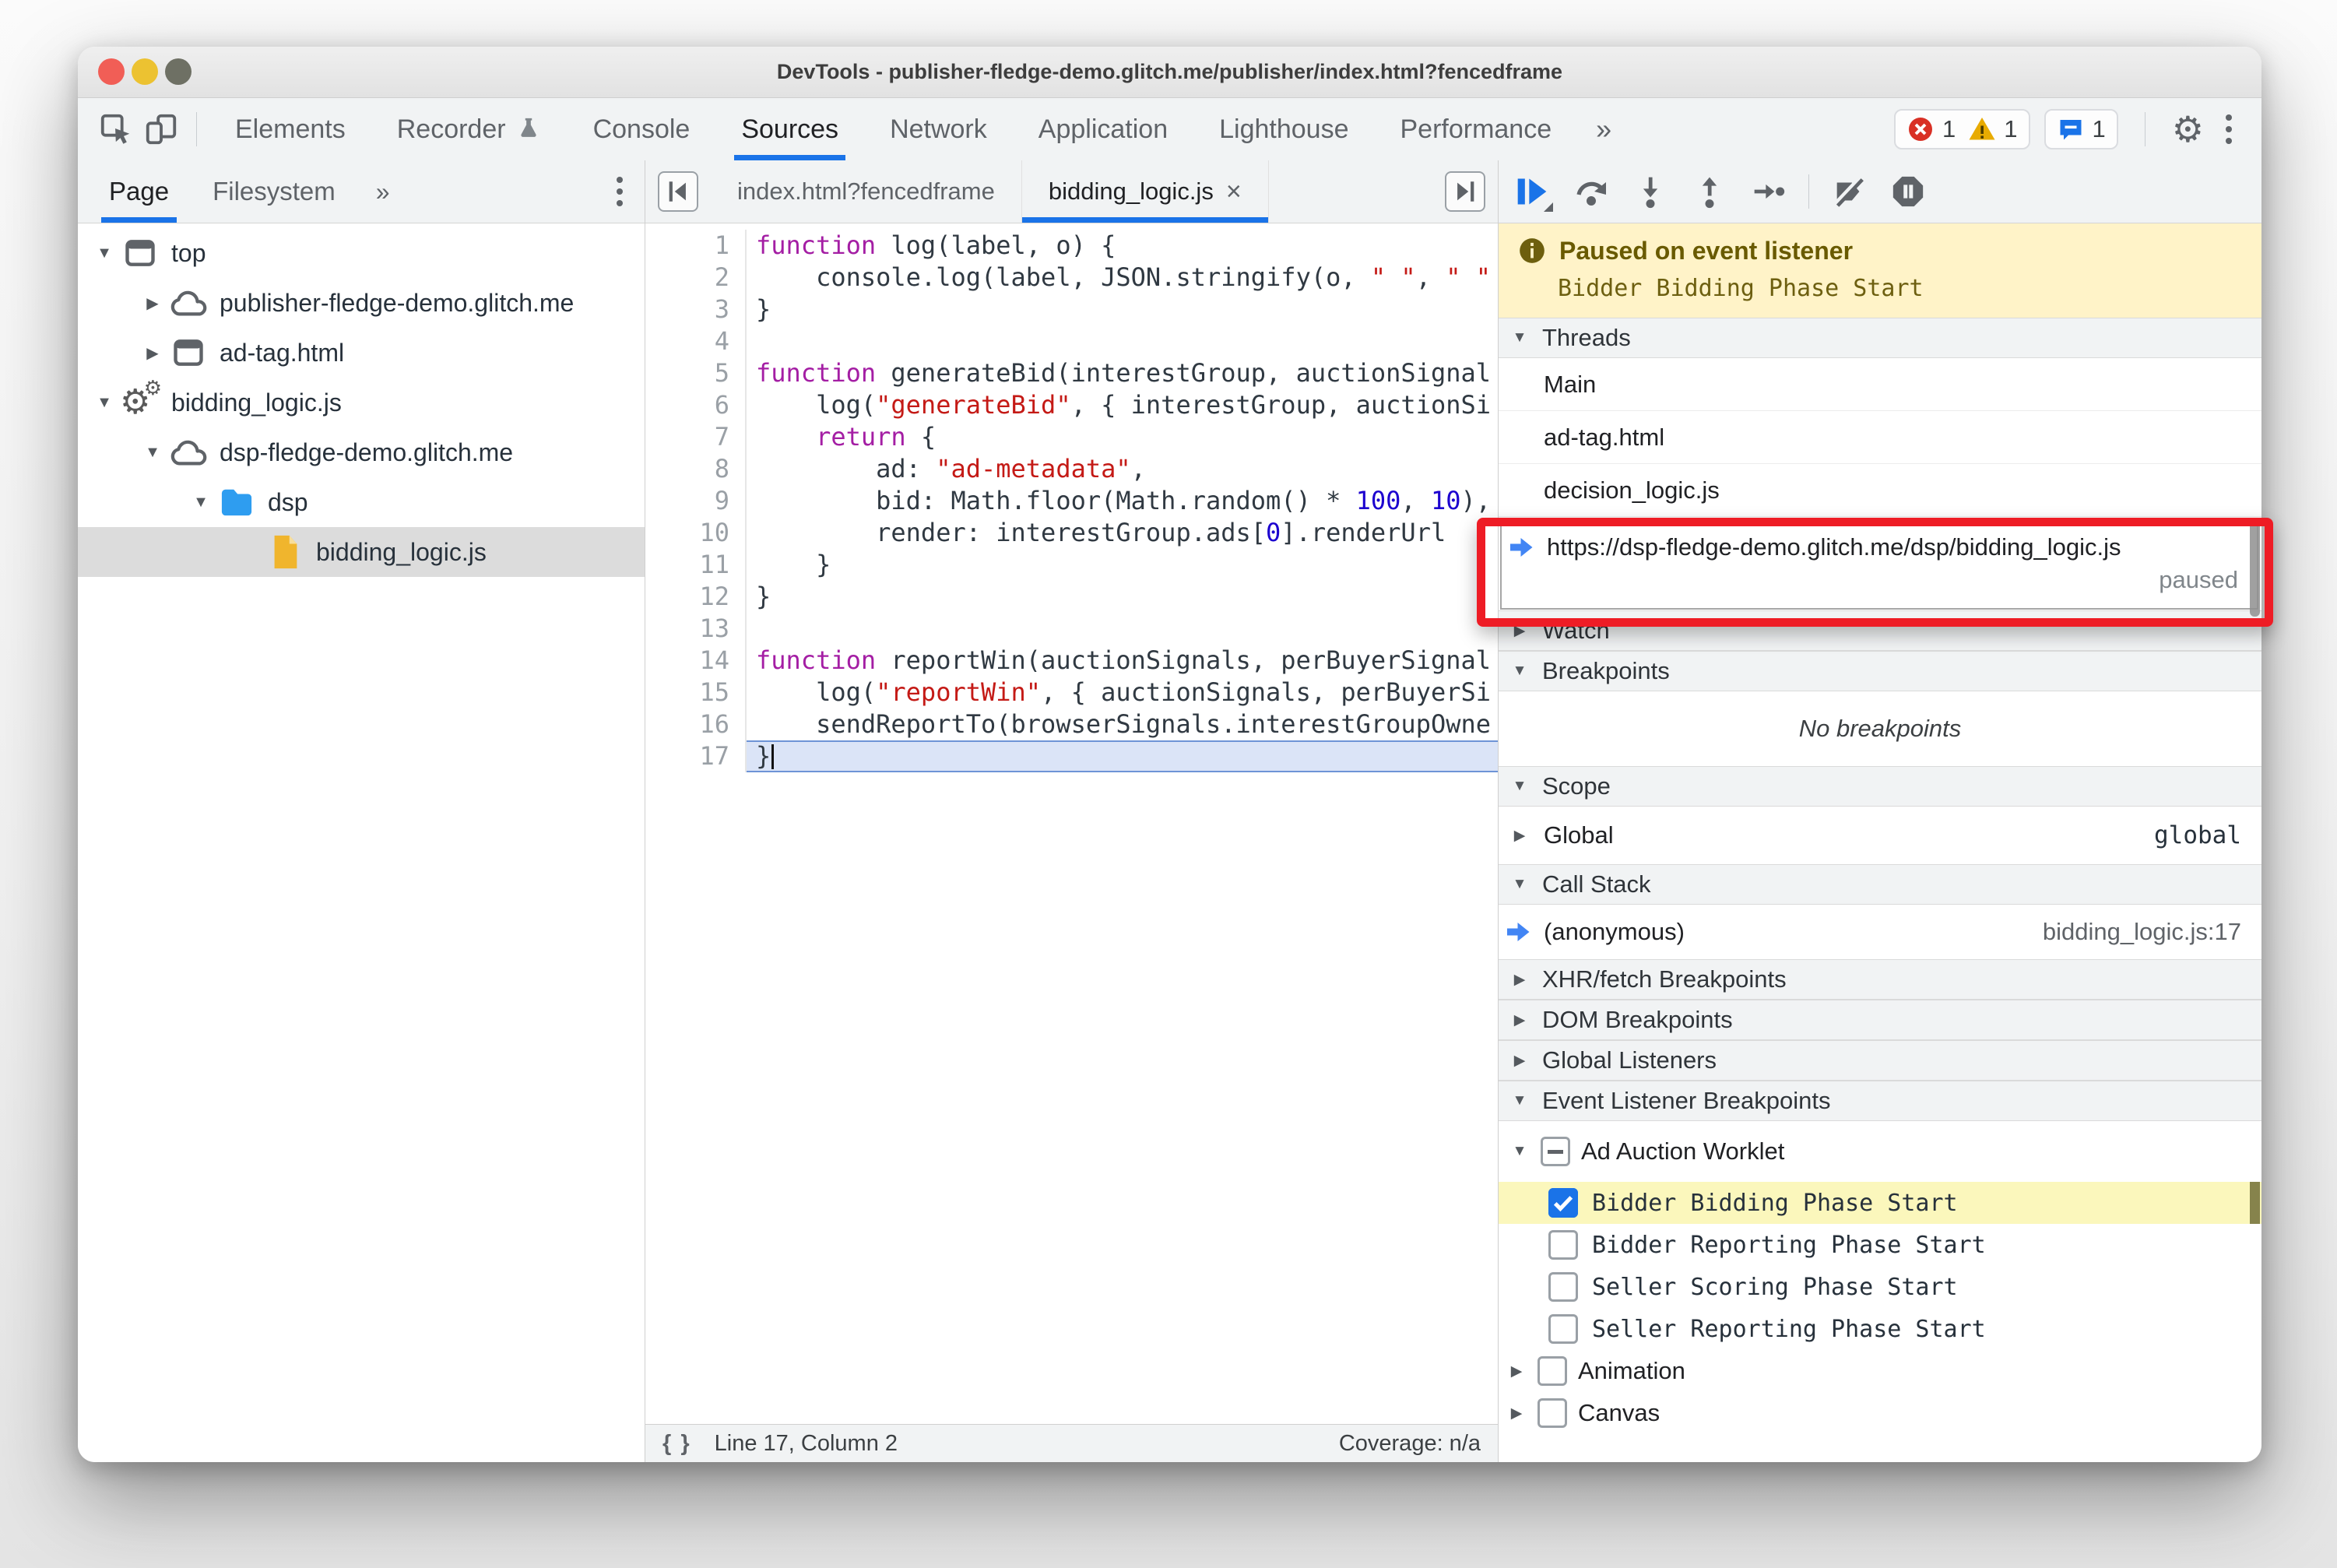 The image size is (2337, 1568). I want to click on inspect-element-icon, so click(116, 129).